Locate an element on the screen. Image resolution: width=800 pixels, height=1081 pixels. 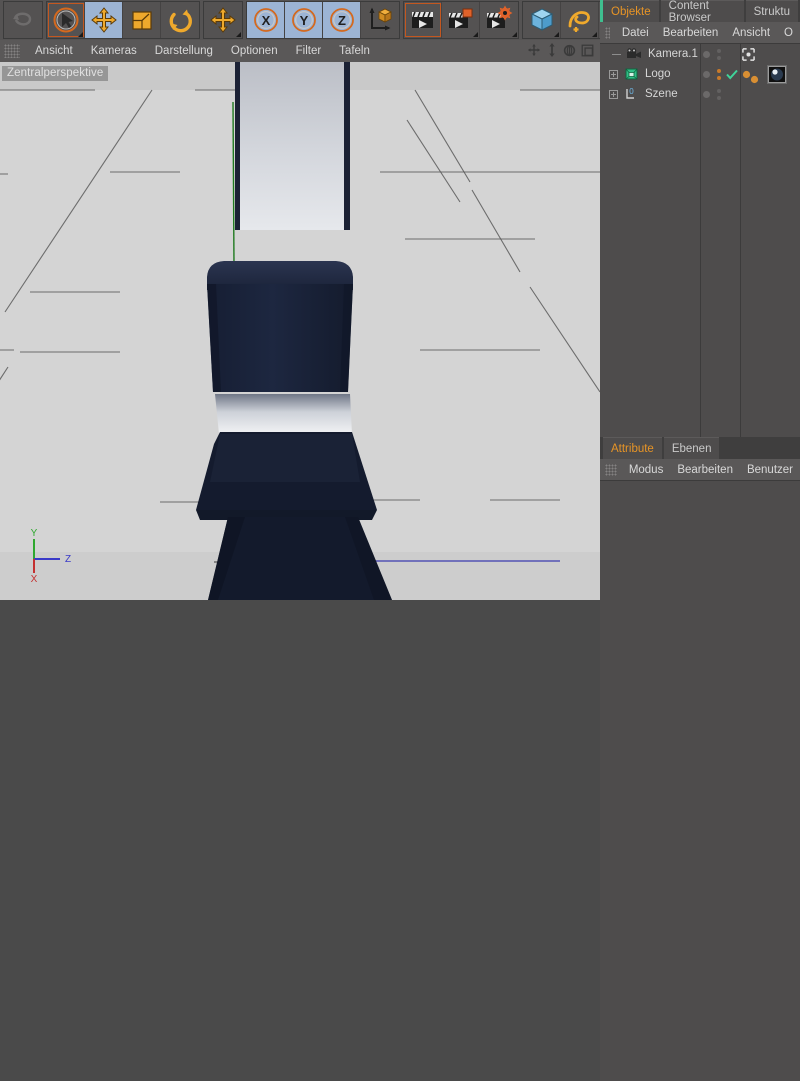
attribute-menu-bearbeiten: Bearbeiten is located at coordinates (705, 470).